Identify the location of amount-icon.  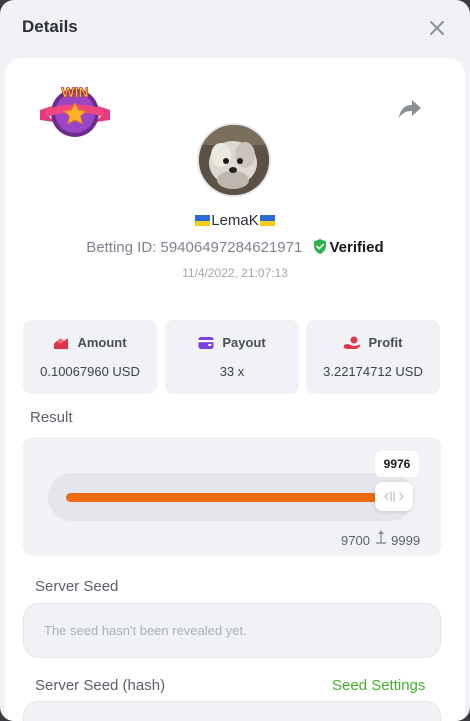
(61, 343).